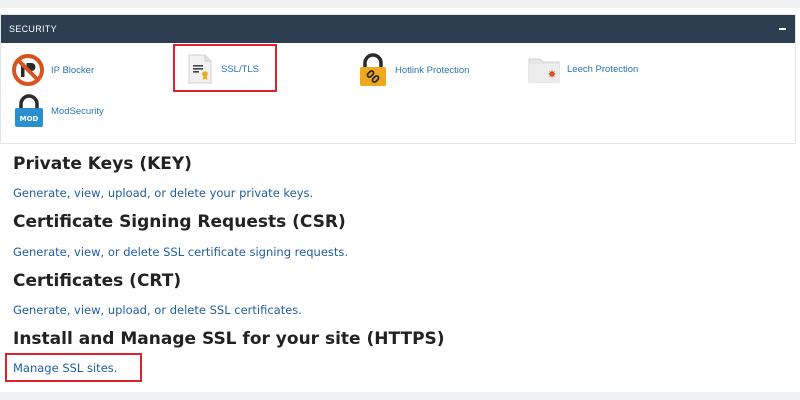  I want to click on security-panel-title: SECURITY, so click(33, 29).